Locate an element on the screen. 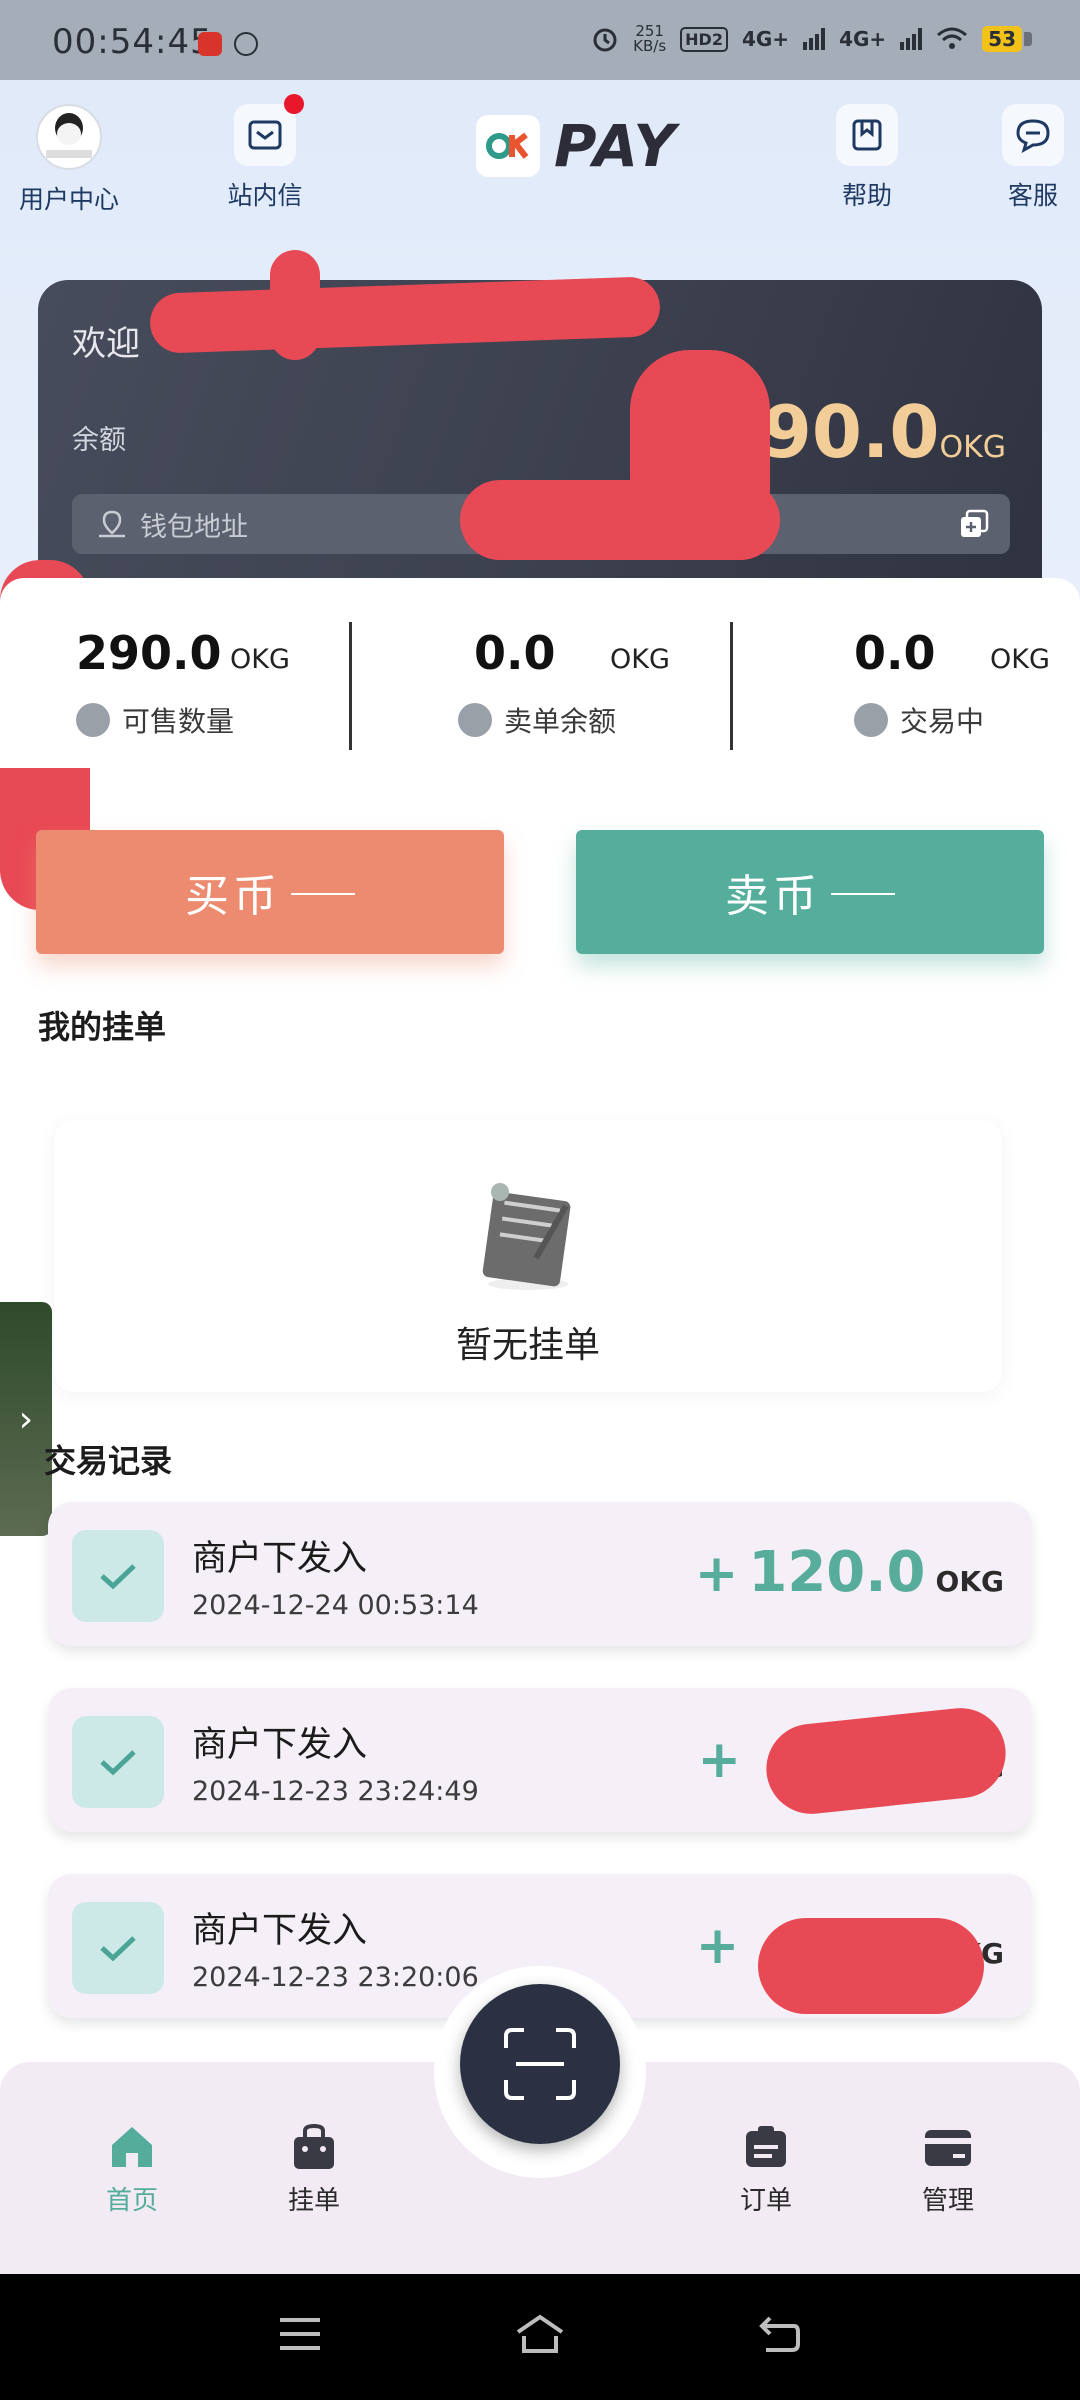 This screenshot has height=2400, width=1080. nav-orders-label: 订单 is located at coordinates (765, 2201).